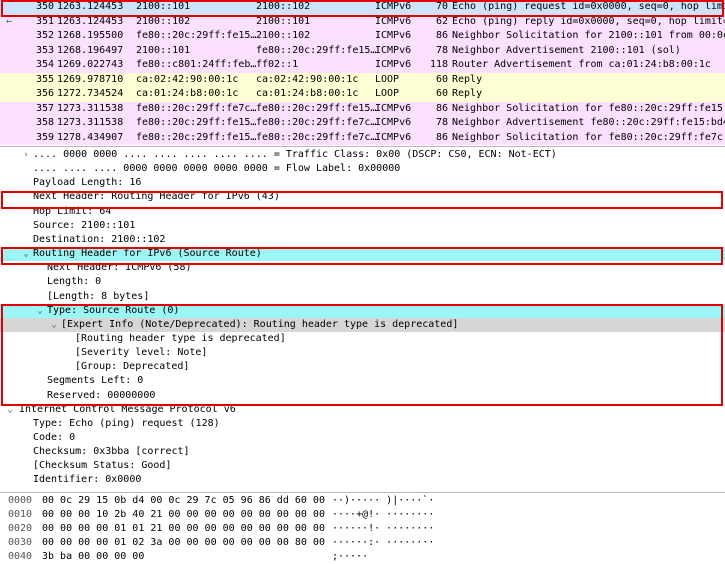 The width and height of the screenshot is (725, 564). Describe the element at coordinates (44, 108) in the screenshot. I see `packet-number: 357` at that location.